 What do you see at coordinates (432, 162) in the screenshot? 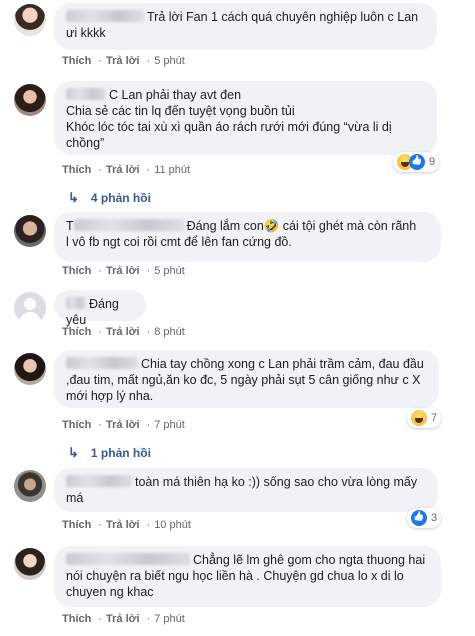
I see `reaction-count: 9` at bounding box center [432, 162].